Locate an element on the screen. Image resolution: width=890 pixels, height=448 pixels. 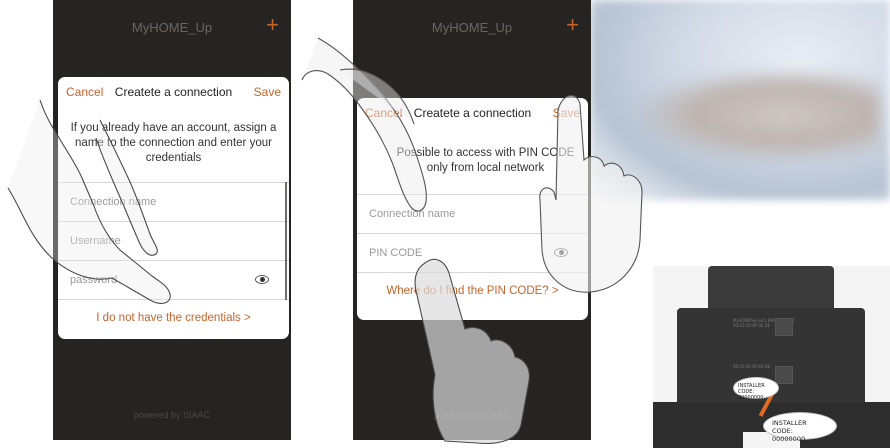
scrollbar is located at coordinates (286, 241).